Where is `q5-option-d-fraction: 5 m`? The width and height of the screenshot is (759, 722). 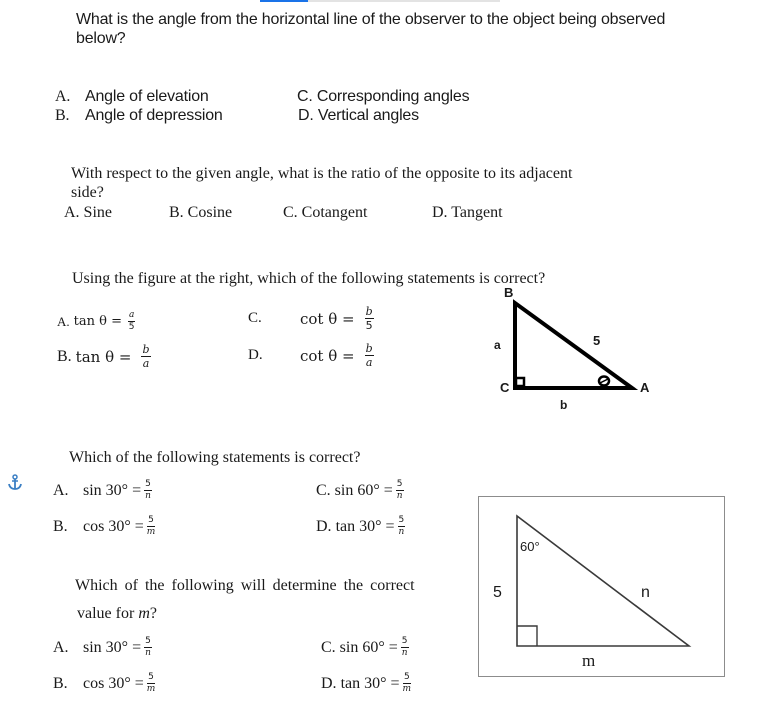
q5-option-d-fraction: 5 m is located at coordinates (407, 683).